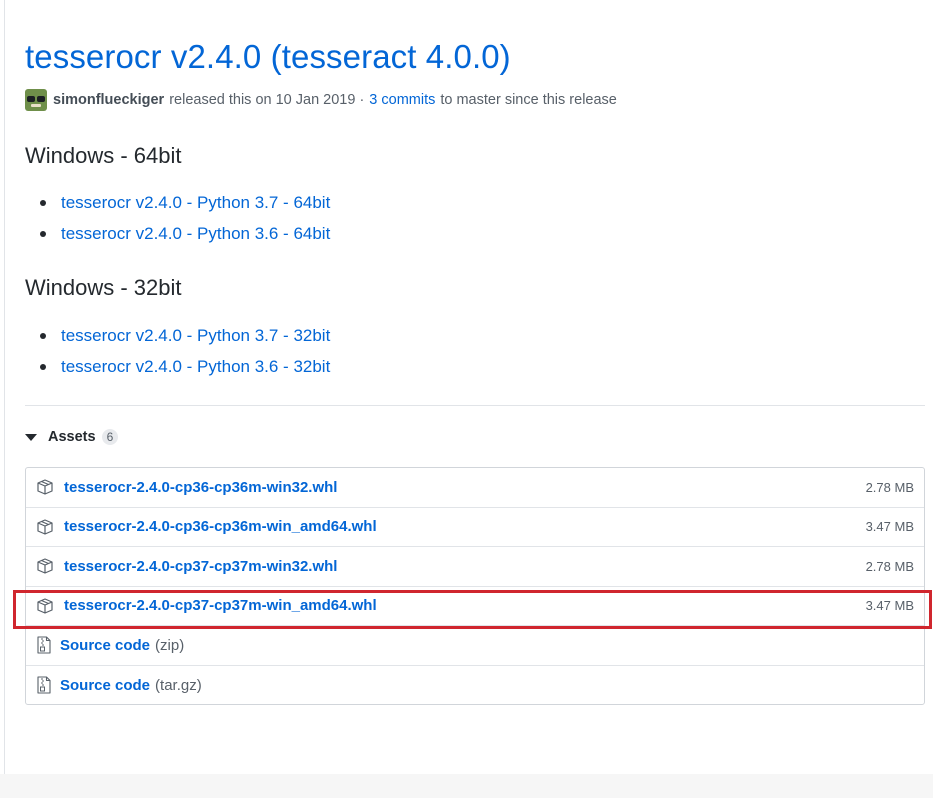 This screenshot has height=798, width=933. Describe the element at coordinates (402, 100) in the screenshot. I see `commits-link: 3 commits` at that location.